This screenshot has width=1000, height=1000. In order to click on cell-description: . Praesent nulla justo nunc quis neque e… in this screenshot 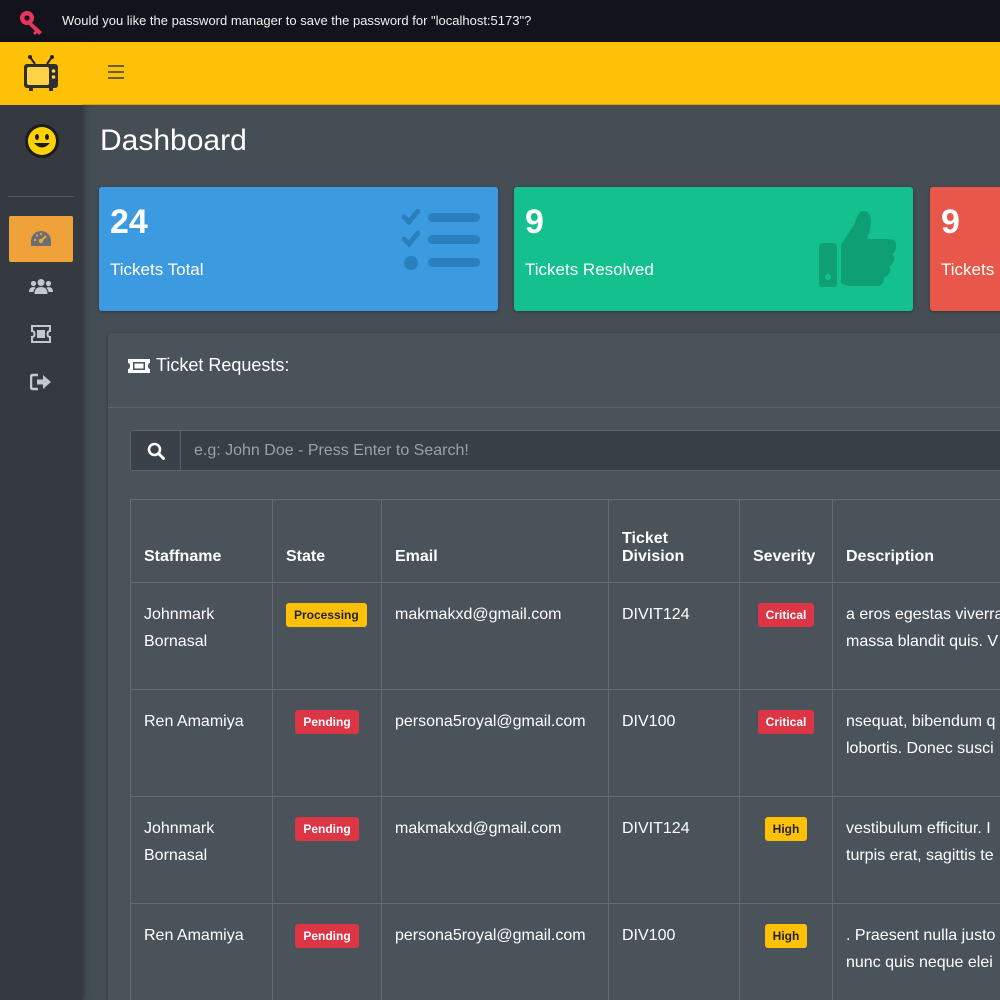, I will do `click(916, 951)`.